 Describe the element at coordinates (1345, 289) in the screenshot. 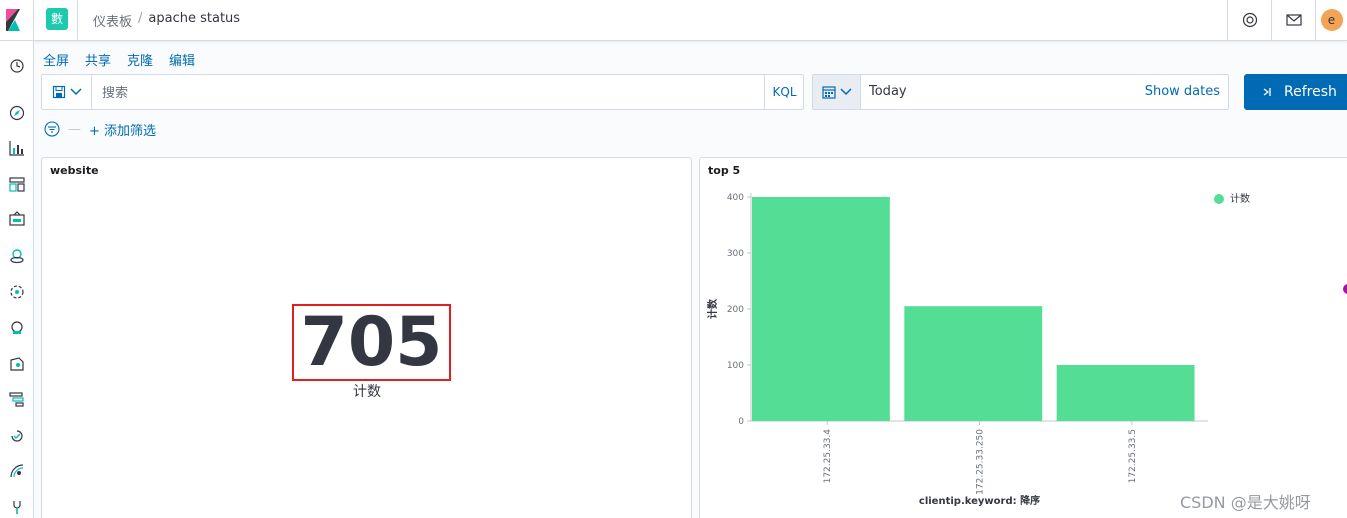

I see `panel-resize-indicator` at that location.